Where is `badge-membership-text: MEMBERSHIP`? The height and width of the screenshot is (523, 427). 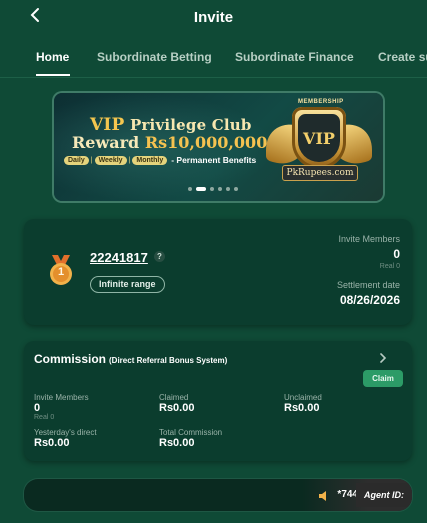 badge-membership-text: MEMBERSHIP is located at coordinates (321, 102).